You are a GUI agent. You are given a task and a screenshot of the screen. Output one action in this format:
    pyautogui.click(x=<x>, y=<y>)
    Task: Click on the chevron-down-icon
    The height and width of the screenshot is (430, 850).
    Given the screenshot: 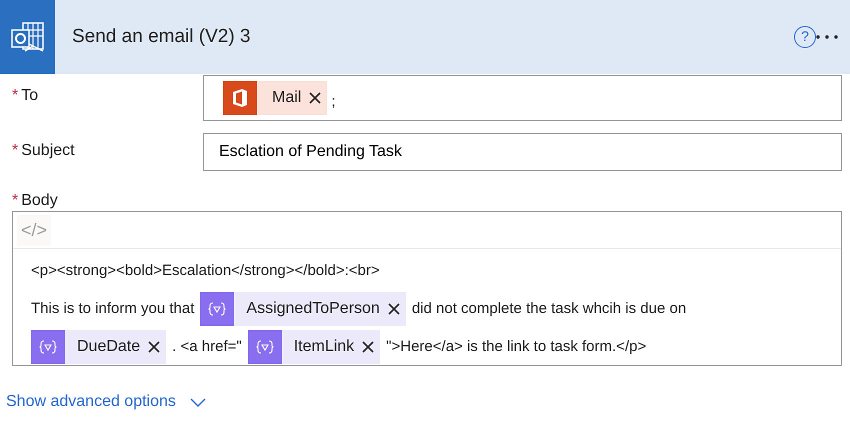 What is the action you would take?
    pyautogui.click(x=198, y=402)
    